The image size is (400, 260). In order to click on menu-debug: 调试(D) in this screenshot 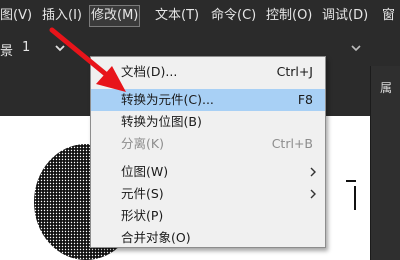, I will do `click(345, 16)`.